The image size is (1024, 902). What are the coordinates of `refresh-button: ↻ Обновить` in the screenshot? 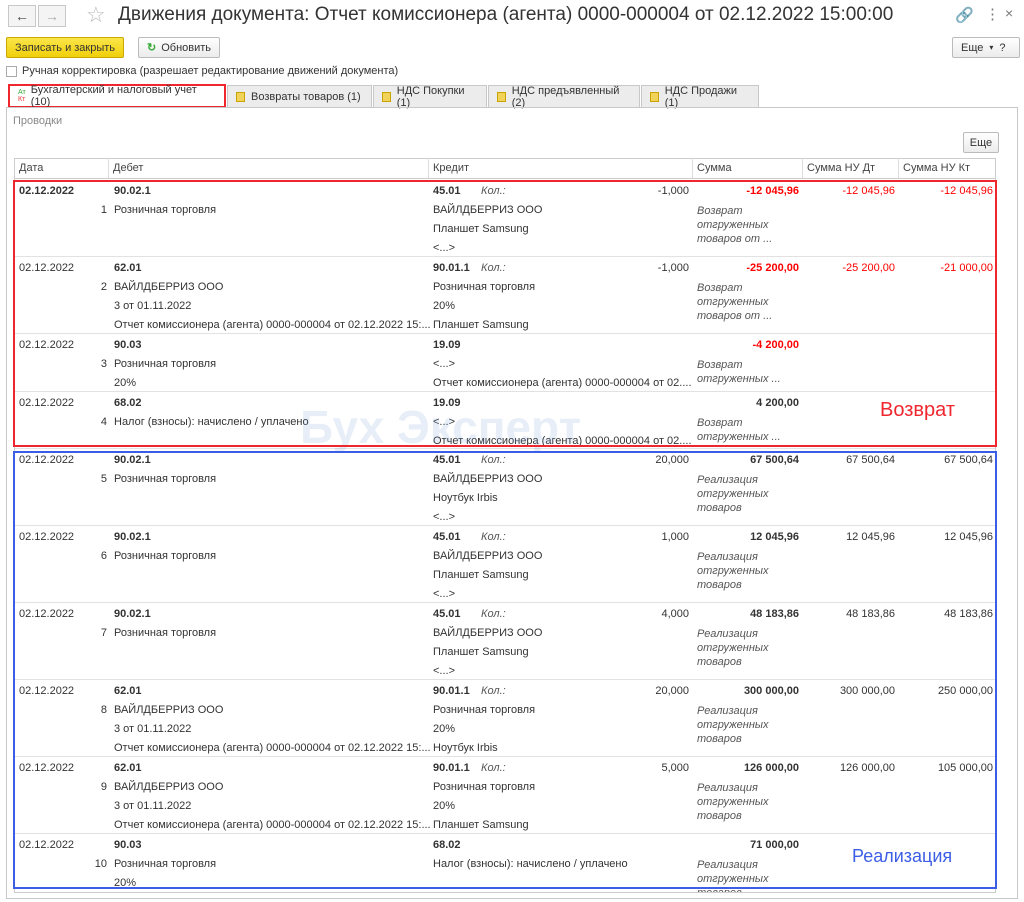 It's located at (179, 47).